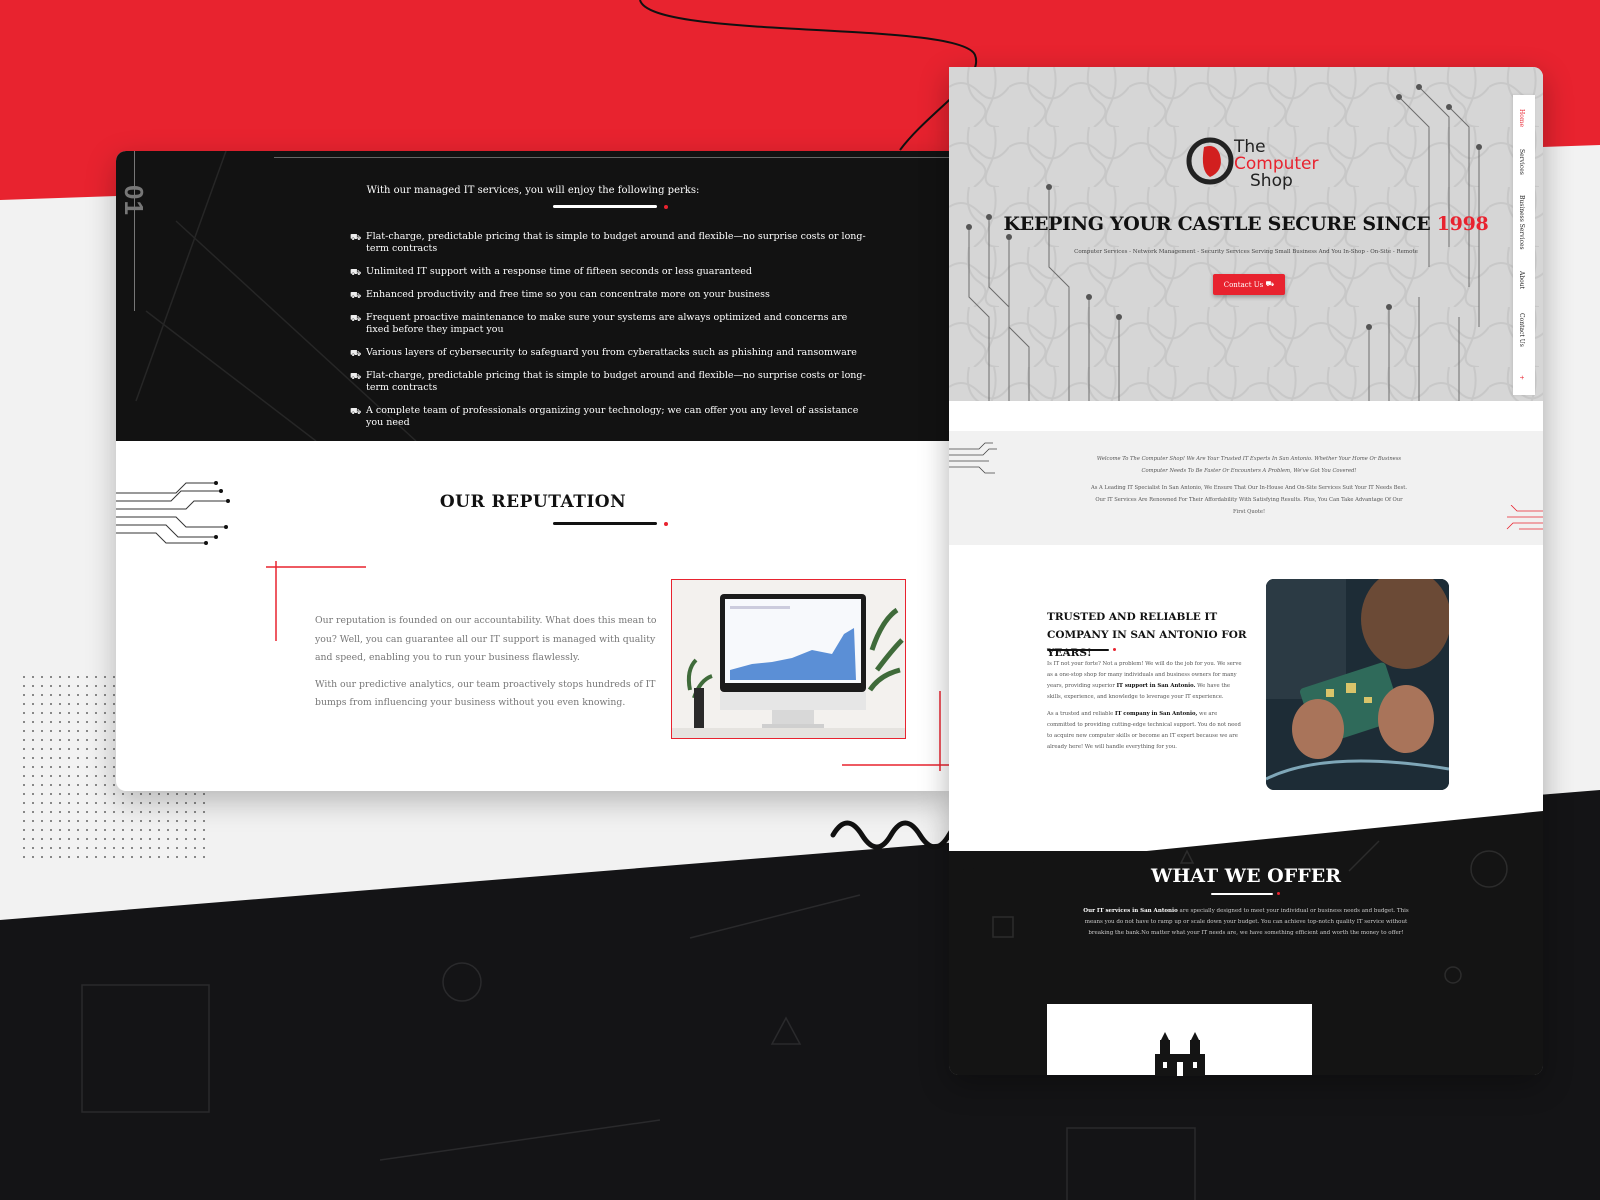 This screenshot has width=1600, height=1200. Describe the element at coordinates (1180, 1054) in the screenshot. I see `castle-icon` at that location.